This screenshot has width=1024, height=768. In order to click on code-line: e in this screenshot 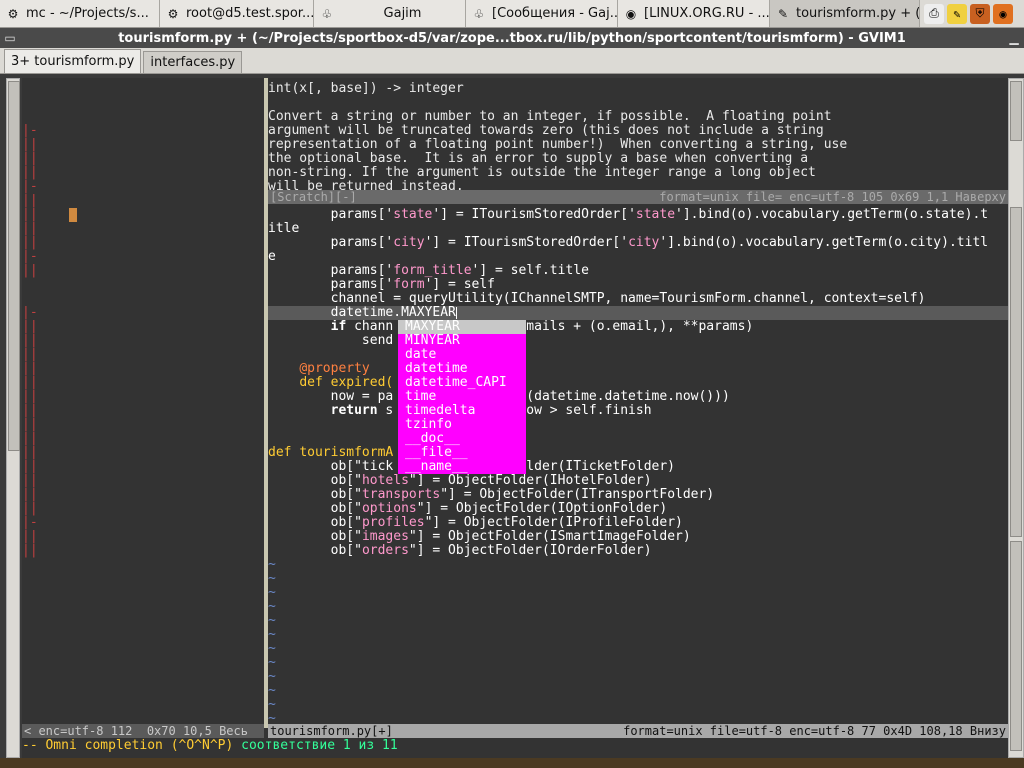, I will do `click(638, 257)`.